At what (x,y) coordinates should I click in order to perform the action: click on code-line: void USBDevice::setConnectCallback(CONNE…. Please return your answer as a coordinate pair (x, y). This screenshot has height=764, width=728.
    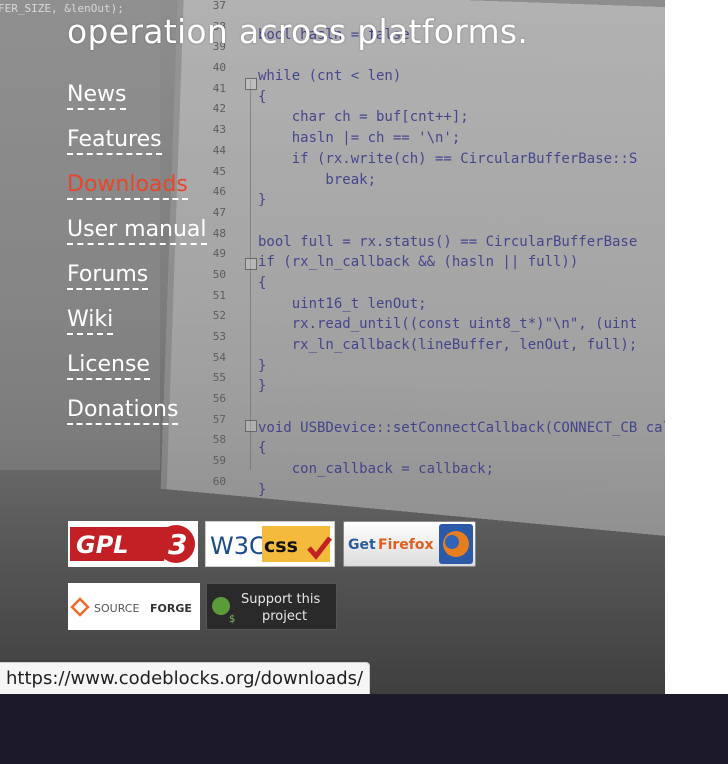
    Looking at the image, I should click on (461, 427).